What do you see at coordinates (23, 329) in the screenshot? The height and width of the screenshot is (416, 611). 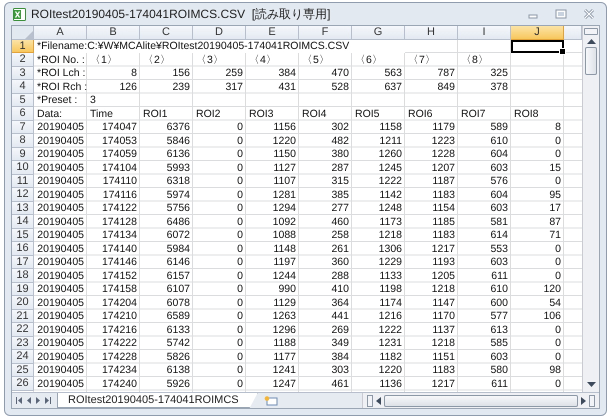 I see `row-header: 22` at bounding box center [23, 329].